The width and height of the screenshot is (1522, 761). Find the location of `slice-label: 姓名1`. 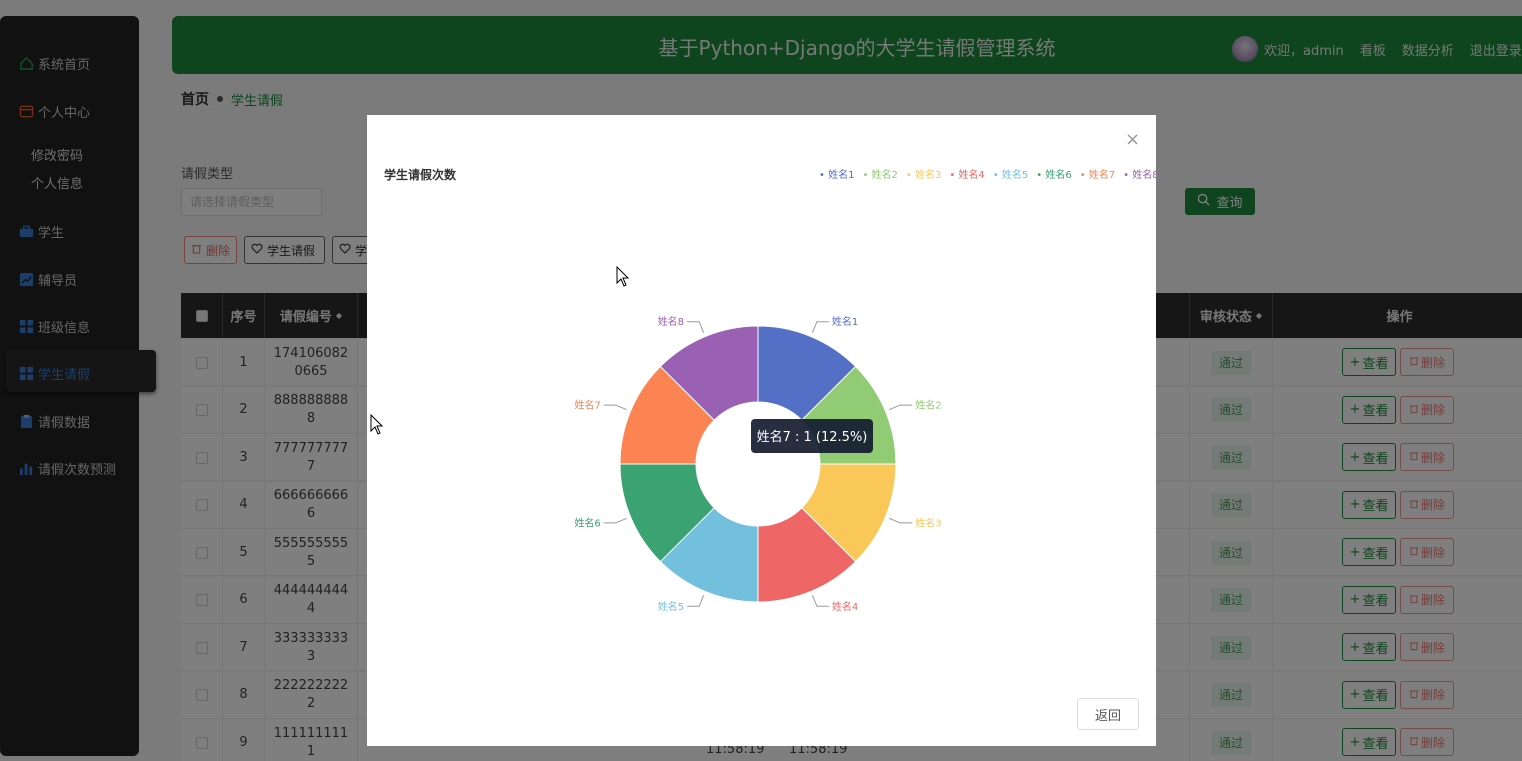

slice-label: 姓名1 is located at coordinates (845, 321).